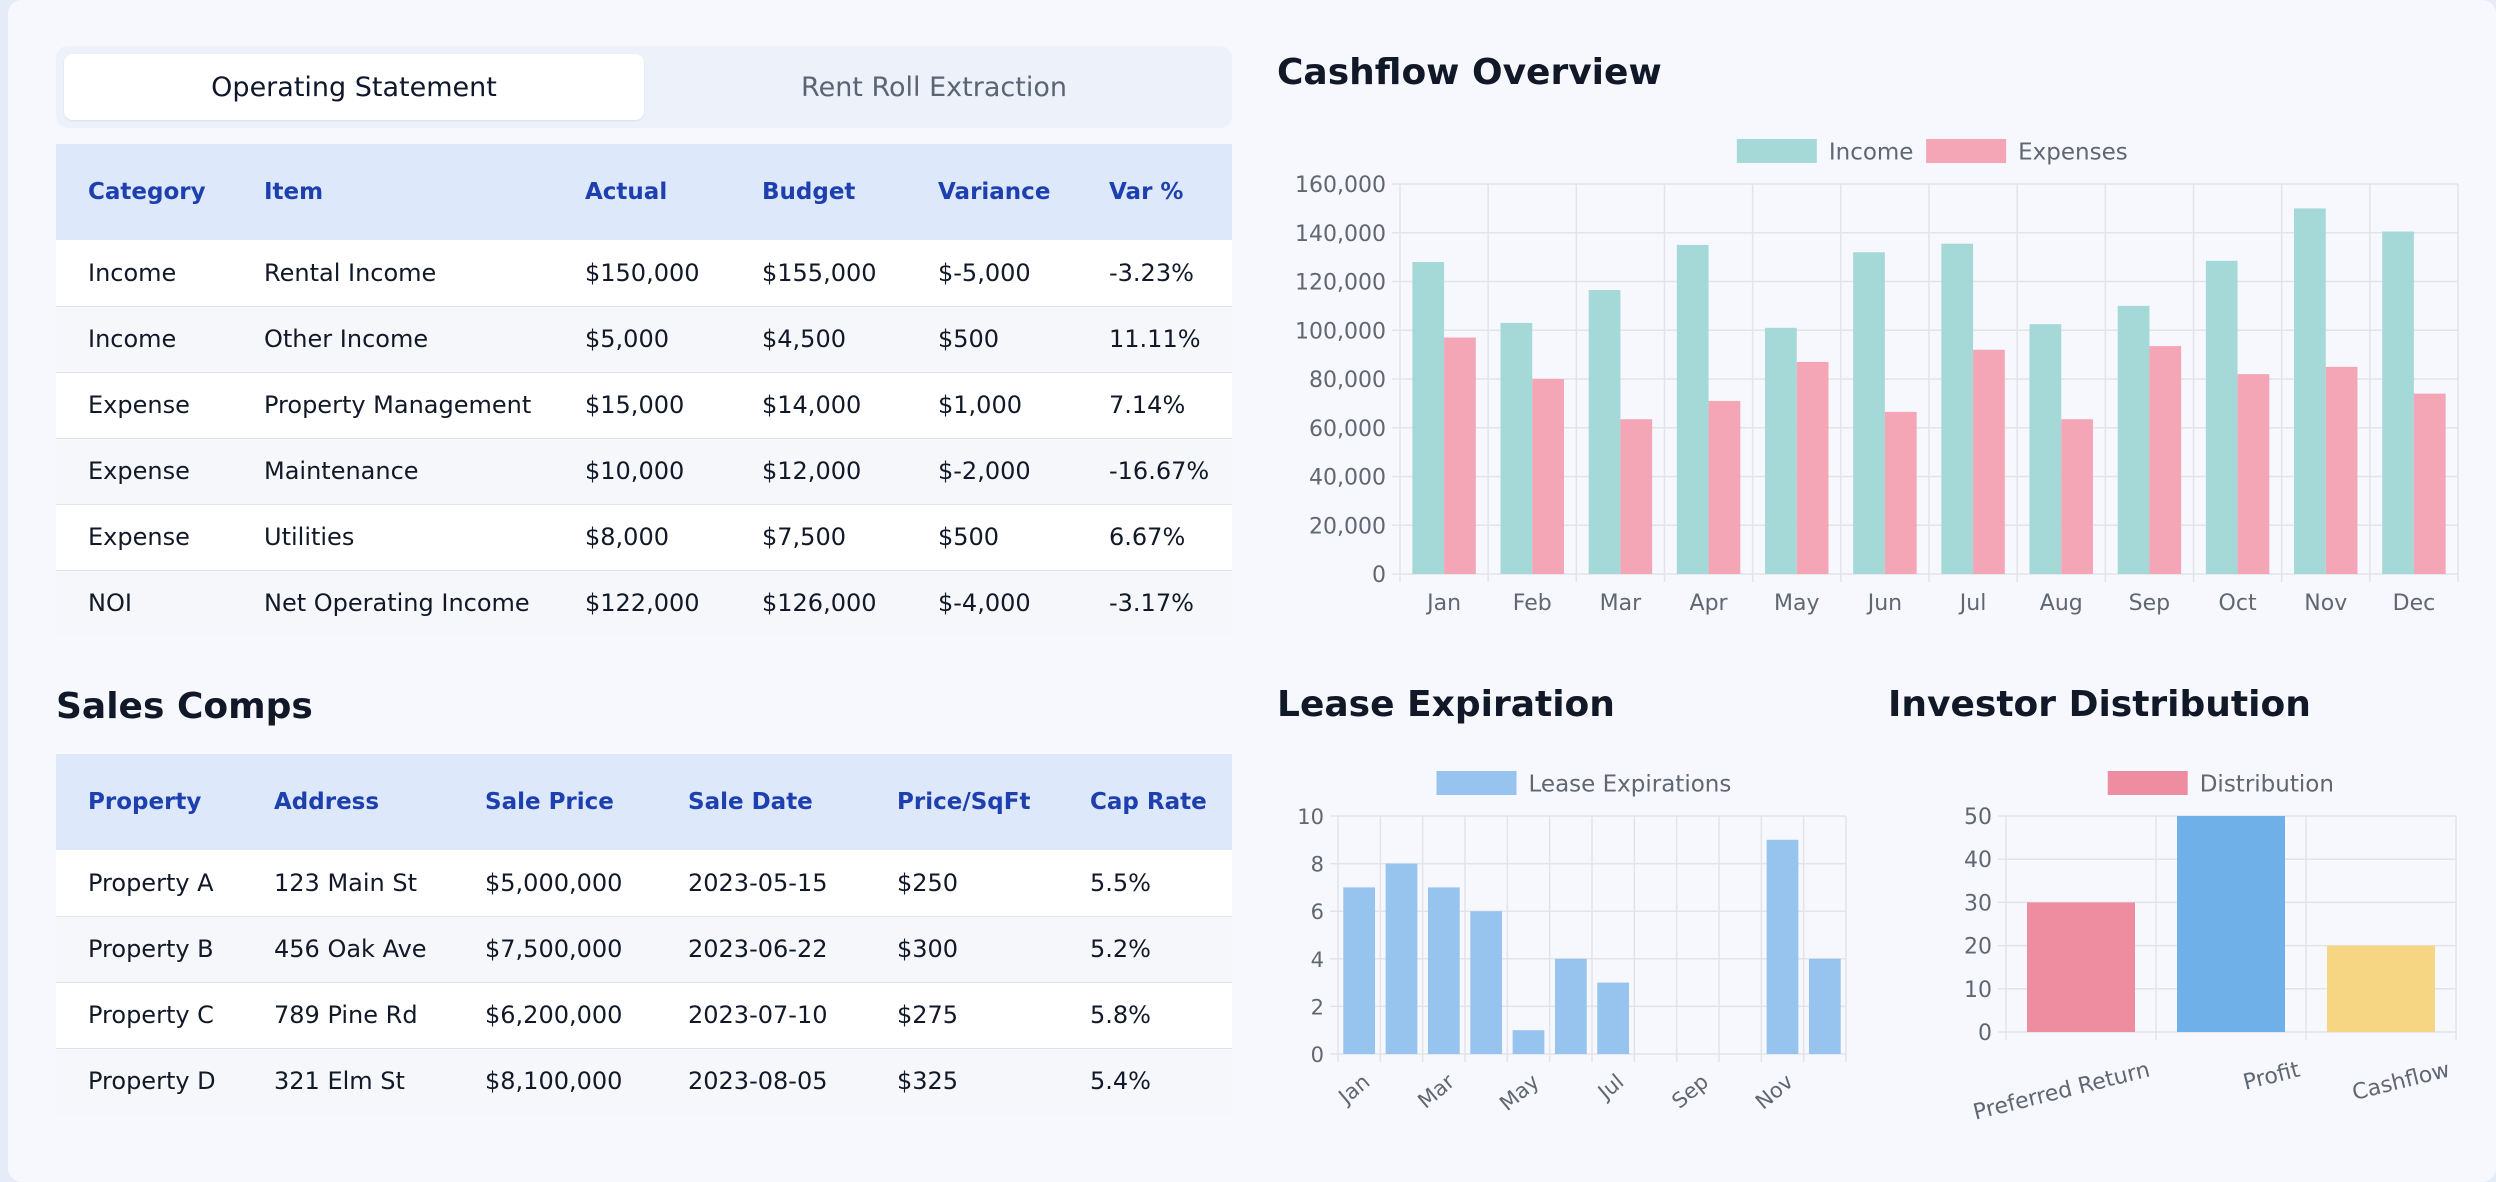 The width and height of the screenshot is (2496, 1182). What do you see at coordinates (2149, 603) in the screenshot?
I see `x-tick-label: Sep` at bounding box center [2149, 603].